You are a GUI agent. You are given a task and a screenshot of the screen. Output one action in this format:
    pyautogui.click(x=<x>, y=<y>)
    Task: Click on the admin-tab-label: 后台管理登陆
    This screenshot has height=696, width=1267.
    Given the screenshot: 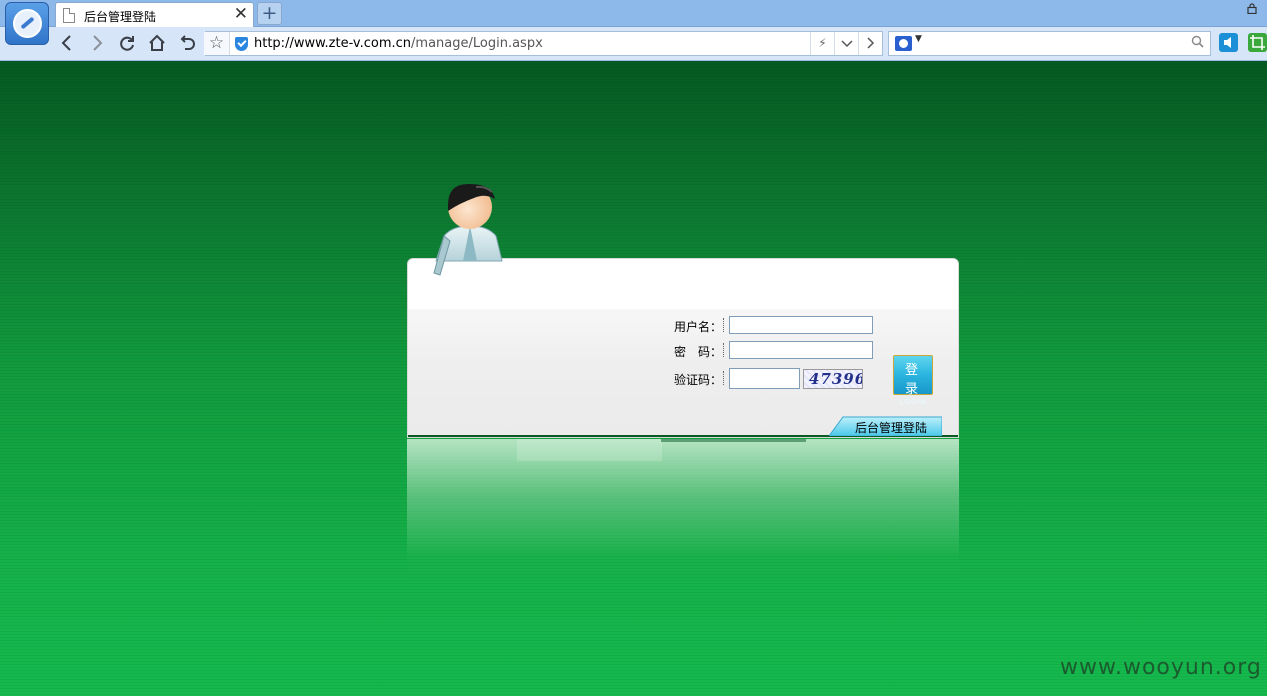 What is the action you would take?
    pyautogui.click(x=891, y=428)
    